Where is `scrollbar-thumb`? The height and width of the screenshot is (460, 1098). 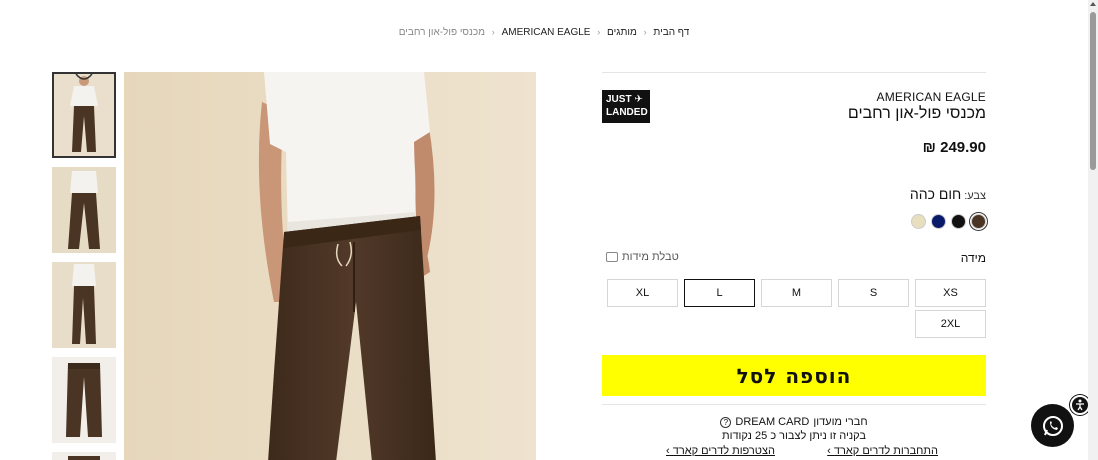 scrollbar-thumb is located at coordinates (1093, 91).